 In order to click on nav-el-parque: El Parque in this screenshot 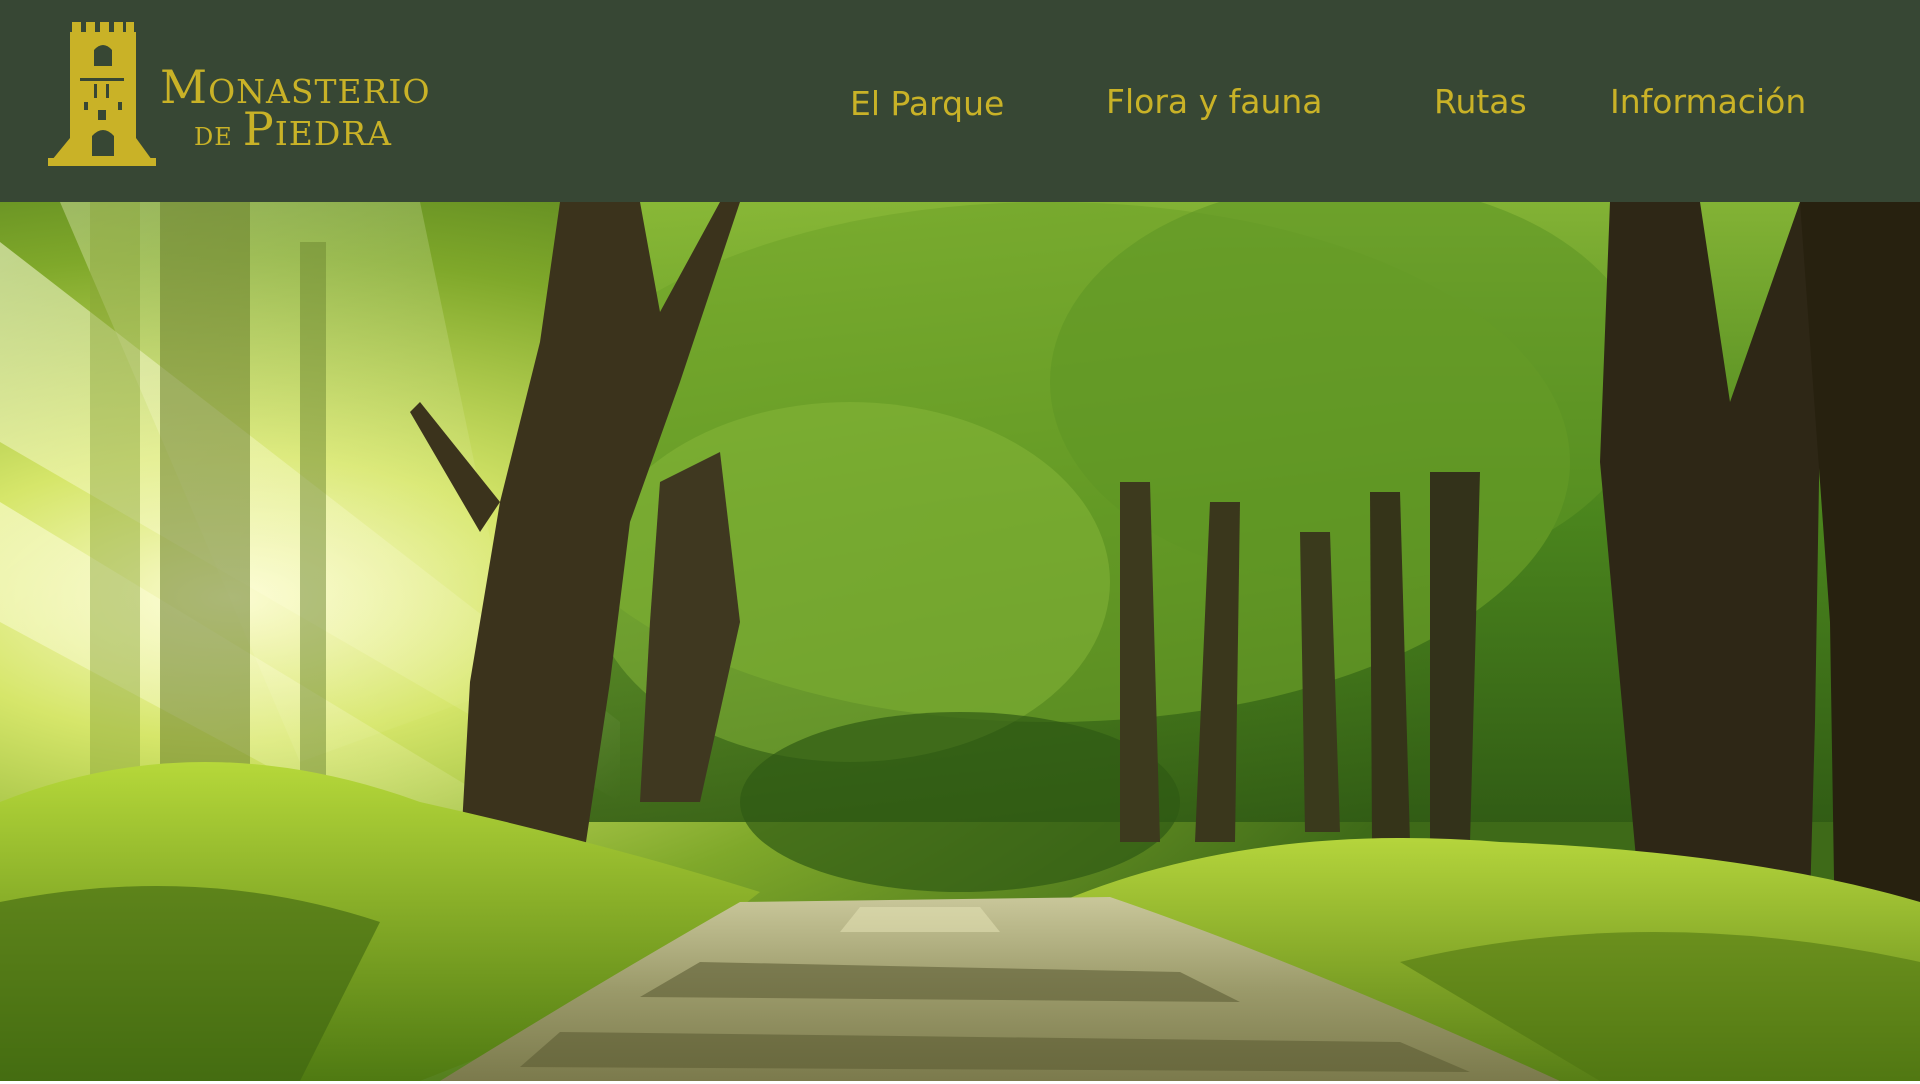, I will do `click(927, 104)`.